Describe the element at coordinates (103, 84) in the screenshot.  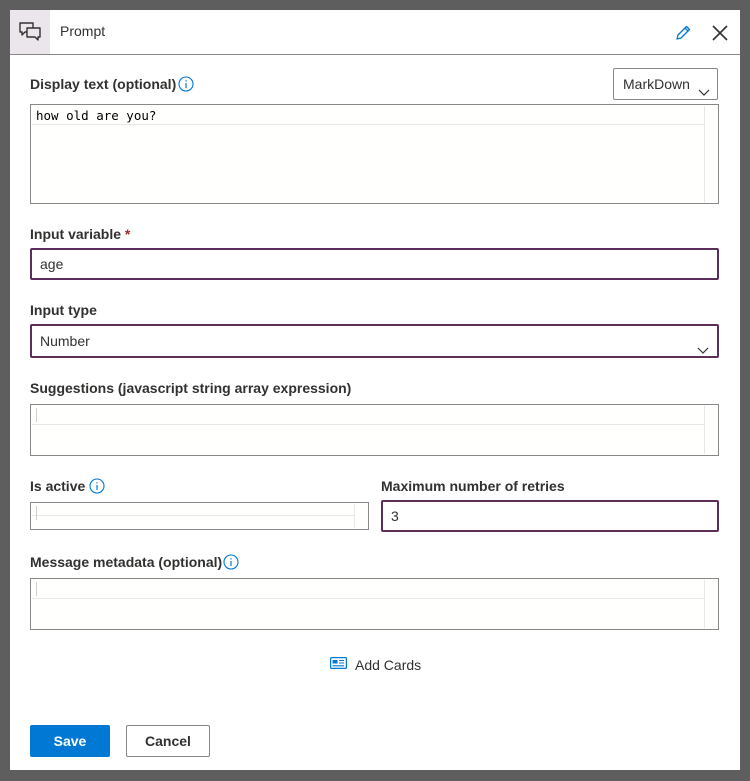
I see `display-text-label: Display text (optional)` at that location.